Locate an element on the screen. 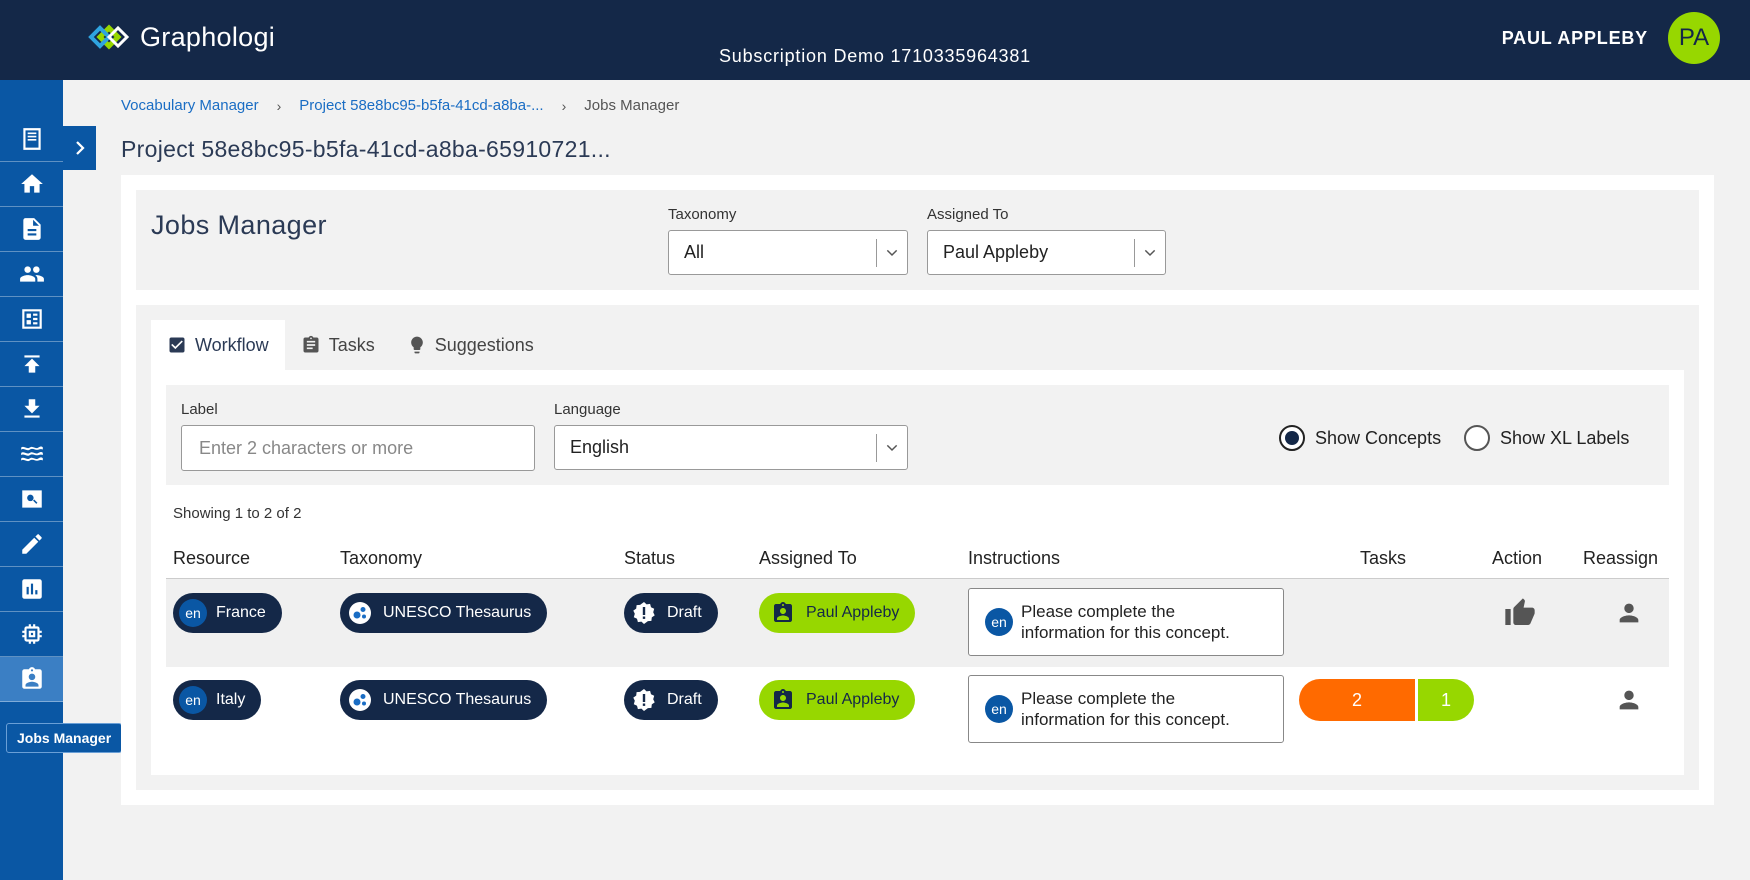 This screenshot has width=1750, height=880. column-header-status: Status is located at coordinates (650, 558).